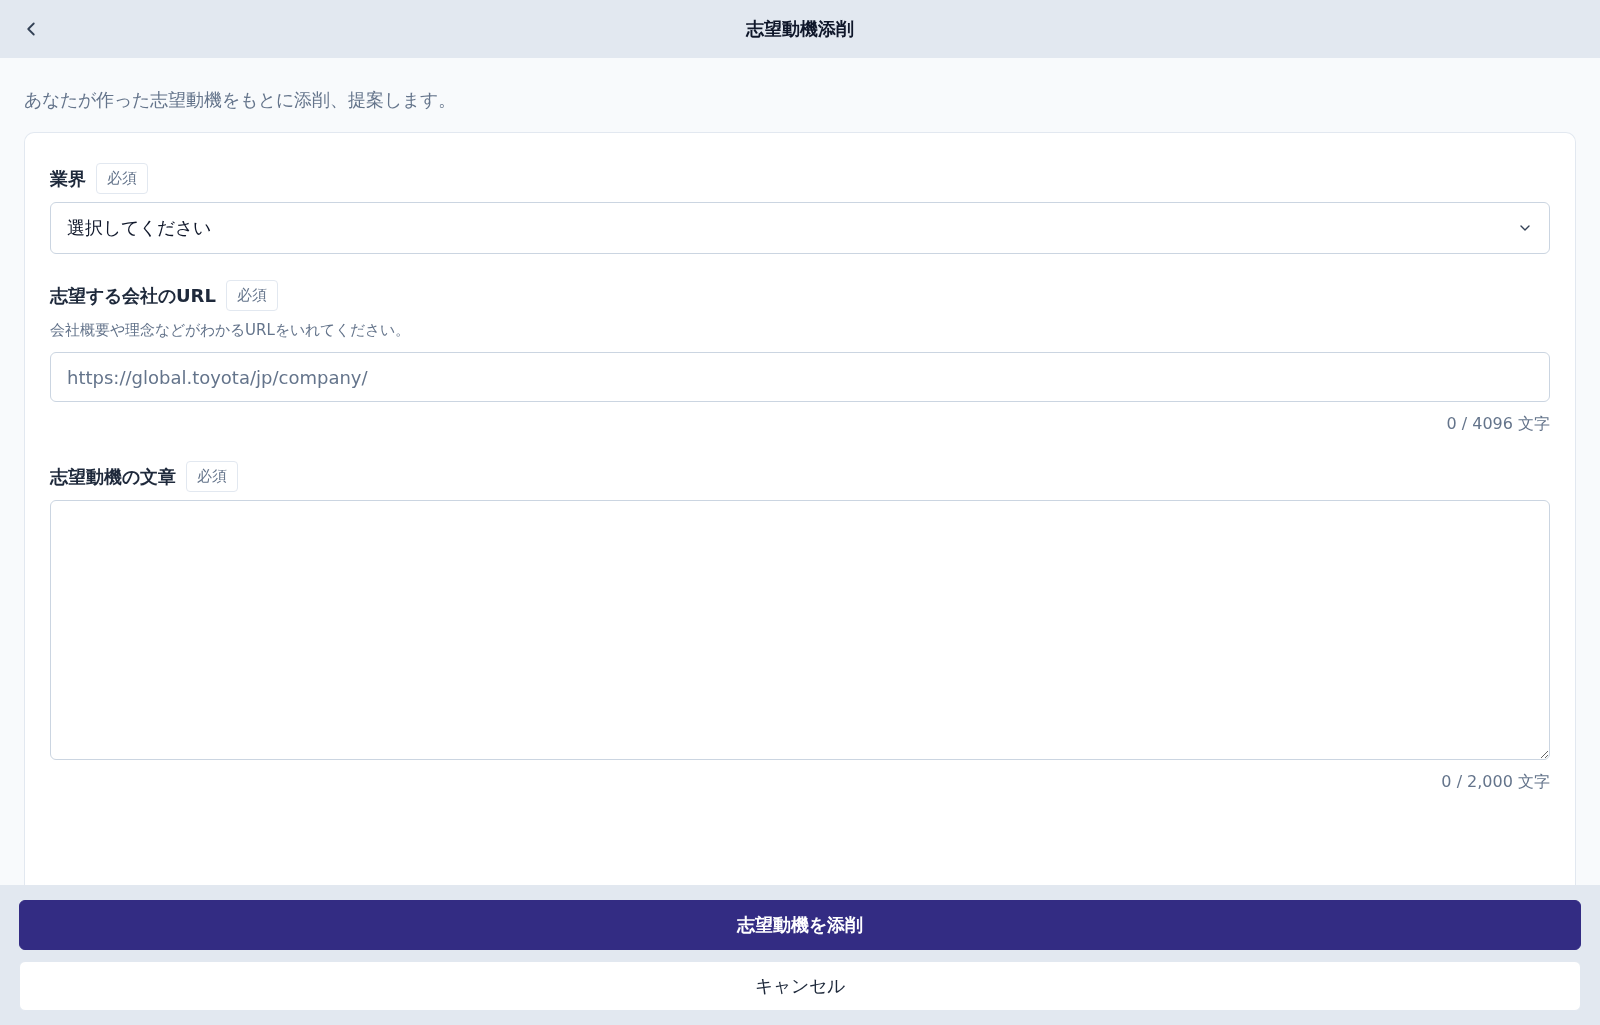 This screenshot has height=1025, width=1600. What do you see at coordinates (113, 476) in the screenshot?
I see `field-label: 志望動機の文章` at bounding box center [113, 476].